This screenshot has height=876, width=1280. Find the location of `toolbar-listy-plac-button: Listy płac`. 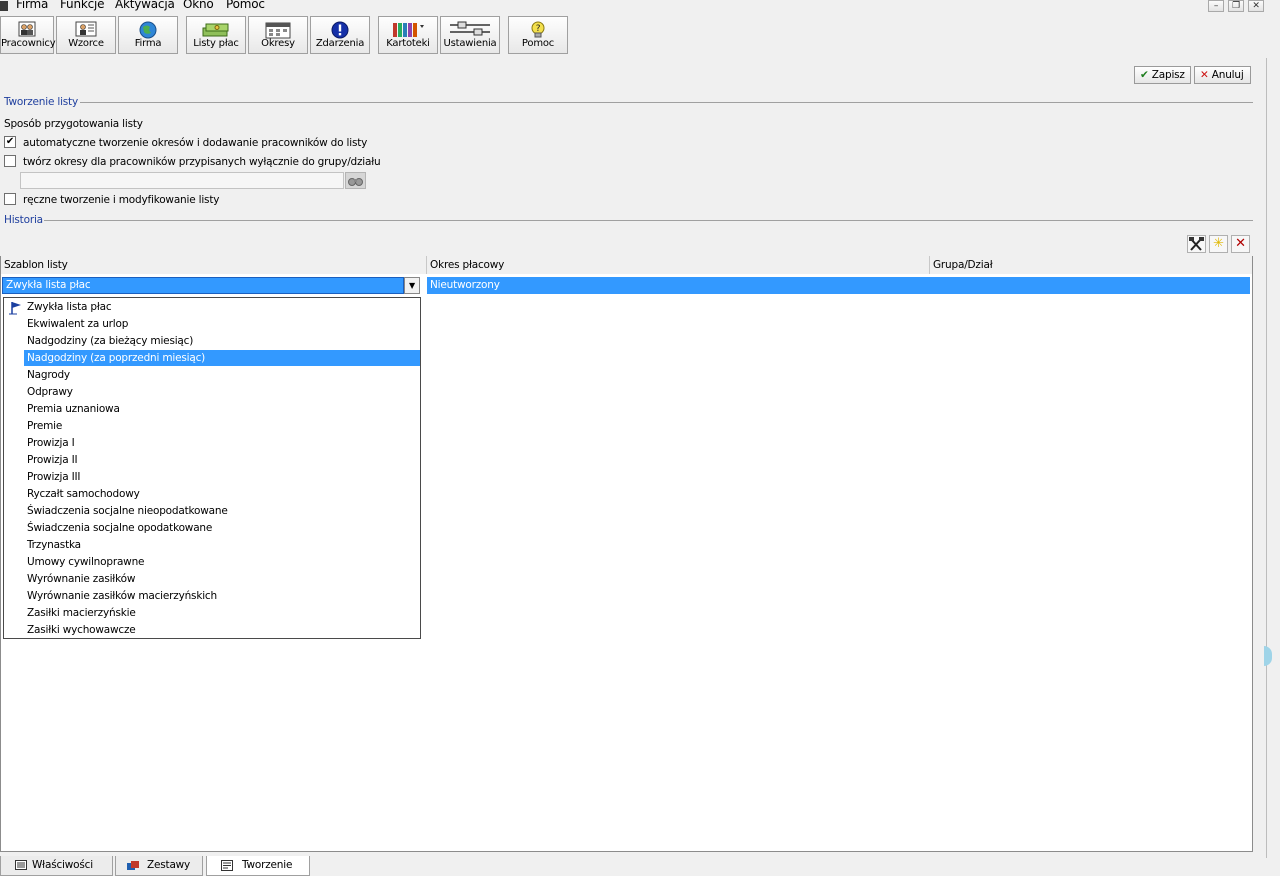

toolbar-listy-plac-button: Listy płac is located at coordinates (216, 35).